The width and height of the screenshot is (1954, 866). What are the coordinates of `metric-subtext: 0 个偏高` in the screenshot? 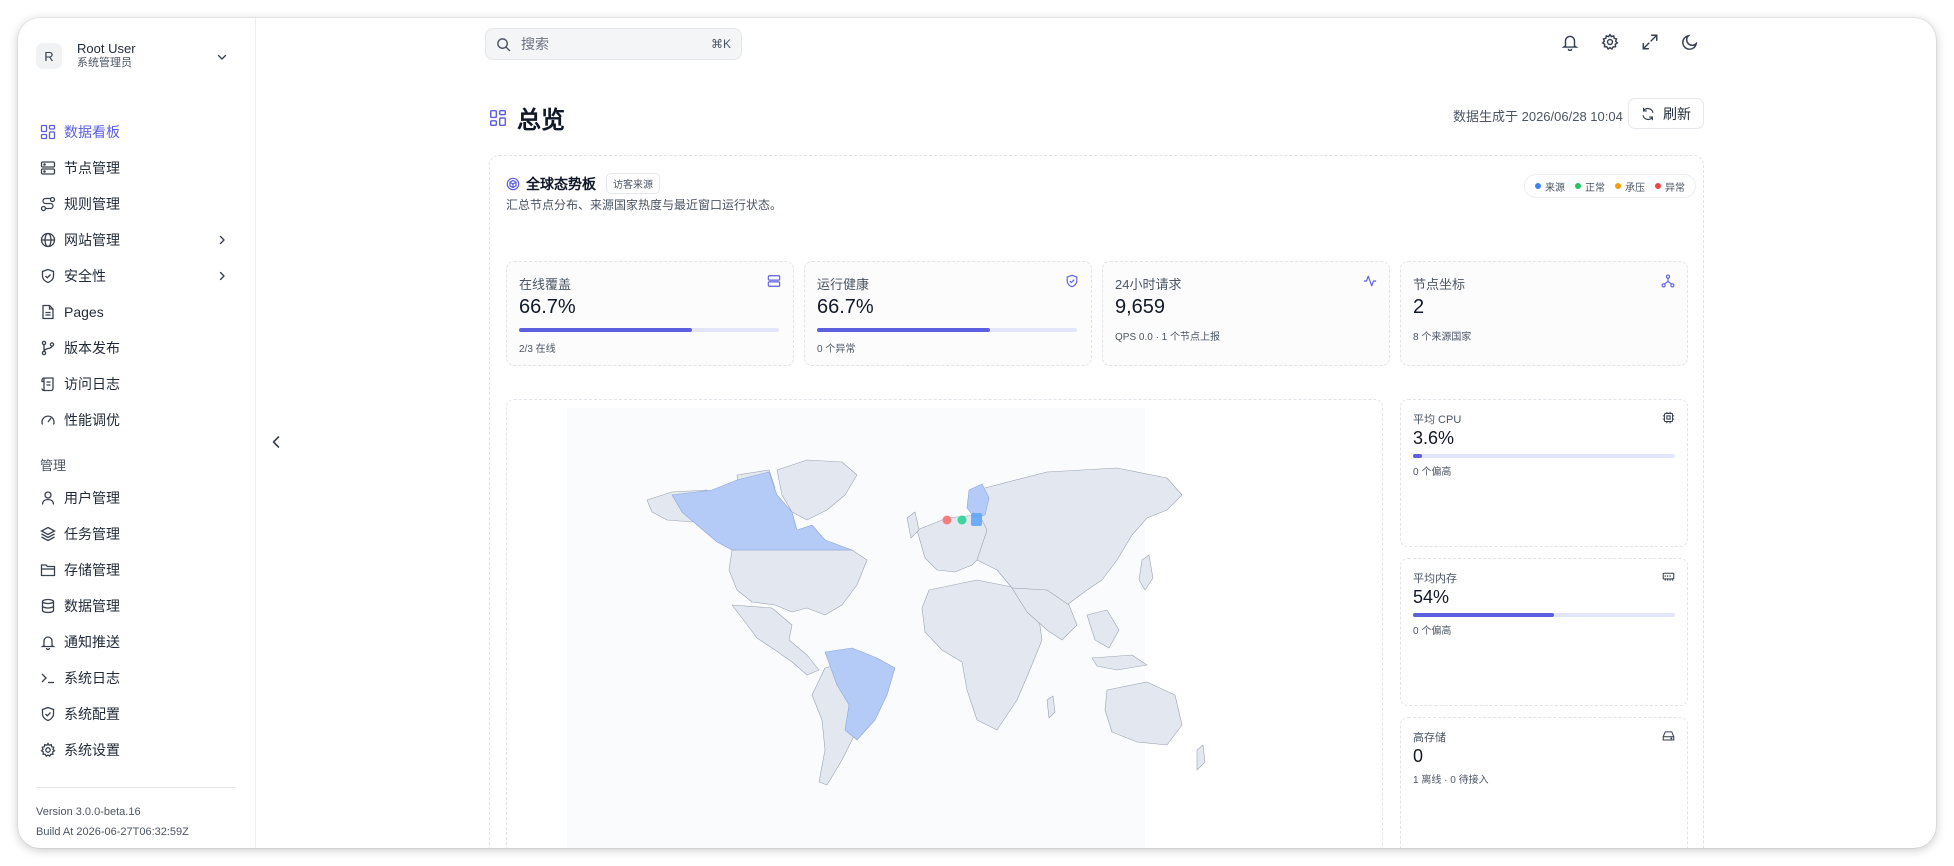 It's located at (1432, 472).